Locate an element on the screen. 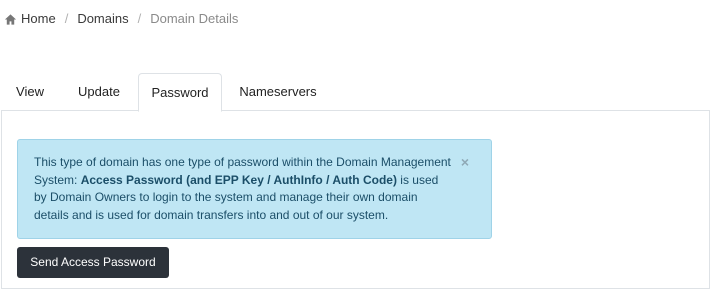 This screenshot has height=300, width=725. tab-password: Password is located at coordinates (180, 92).